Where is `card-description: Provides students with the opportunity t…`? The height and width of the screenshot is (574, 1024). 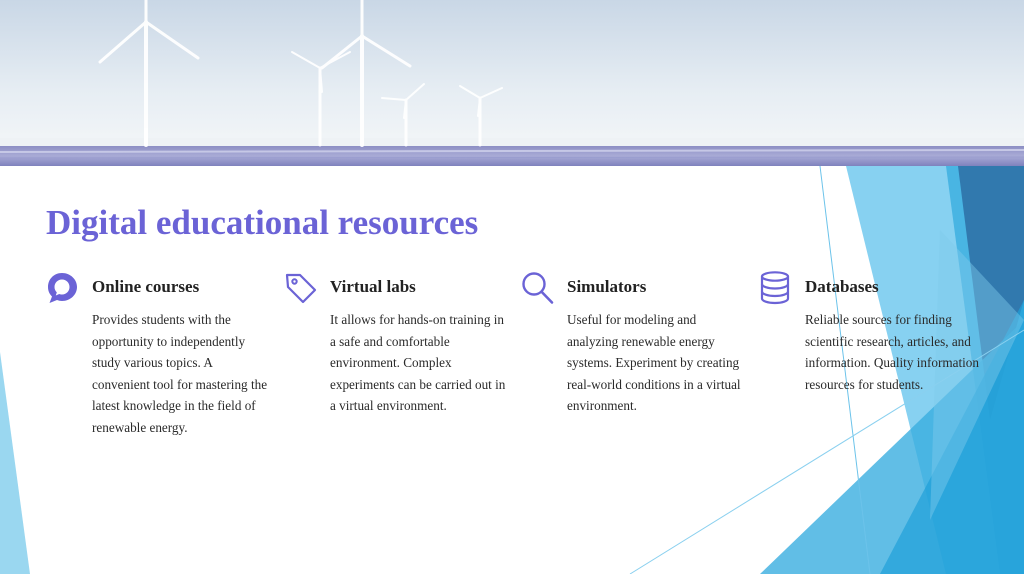 card-description: Provides students with the opportunity t… is located at coordinates (180, 373).